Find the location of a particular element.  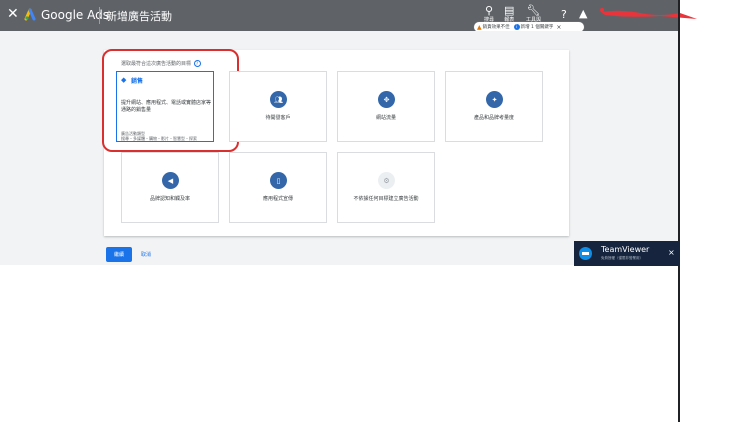

google-ads-logo is located at coordinates (30, 14).